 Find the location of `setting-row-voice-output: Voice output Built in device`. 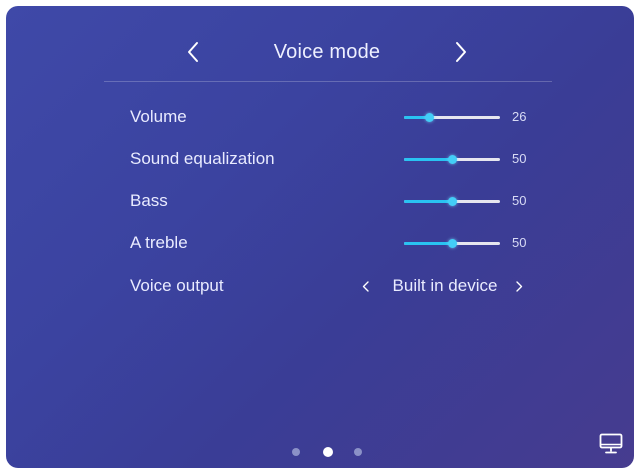

setting-row-voice-output: Voice output Built in device is located at coordinates (320, 286).